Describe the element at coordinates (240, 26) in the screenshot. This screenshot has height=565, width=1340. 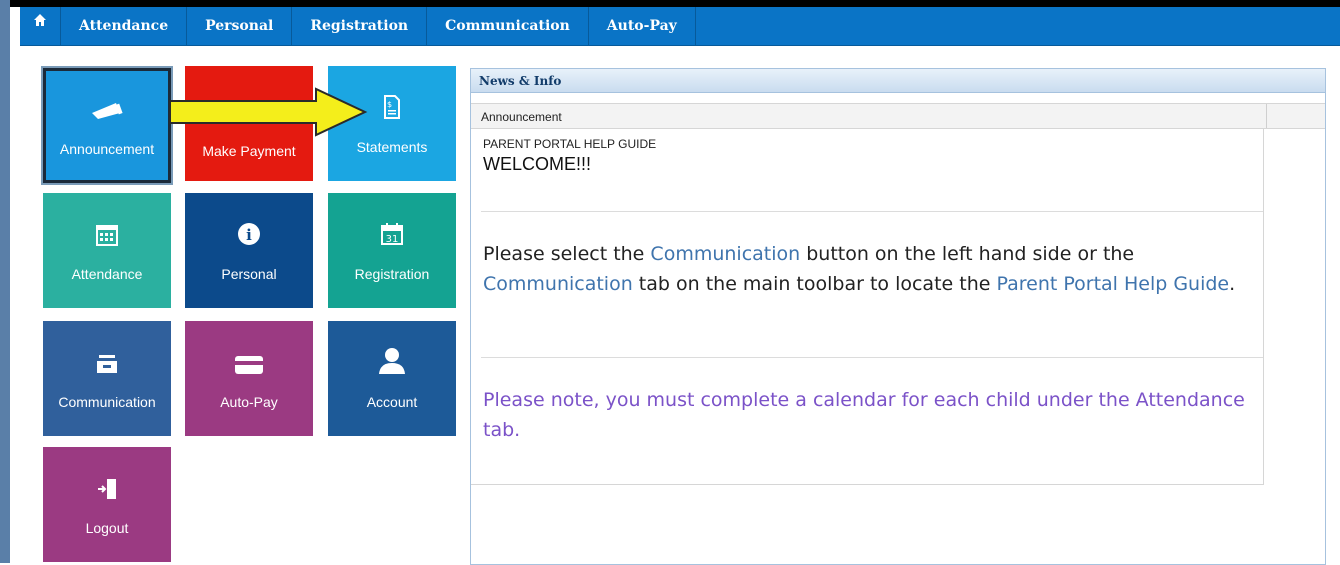
I see `nav-personal: Personal` at that location.